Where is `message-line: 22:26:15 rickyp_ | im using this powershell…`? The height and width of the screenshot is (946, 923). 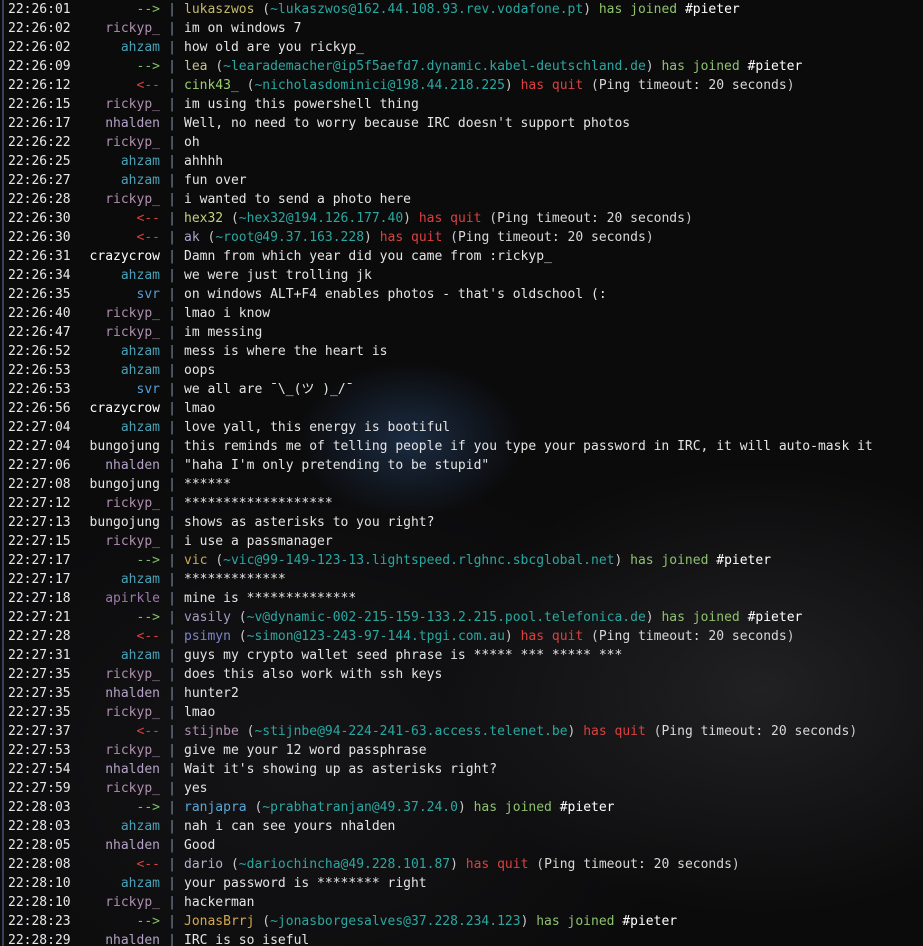 message-line: 22:26:15 rickyp_ | im using this powershell… is located at coordinates (465, 104).